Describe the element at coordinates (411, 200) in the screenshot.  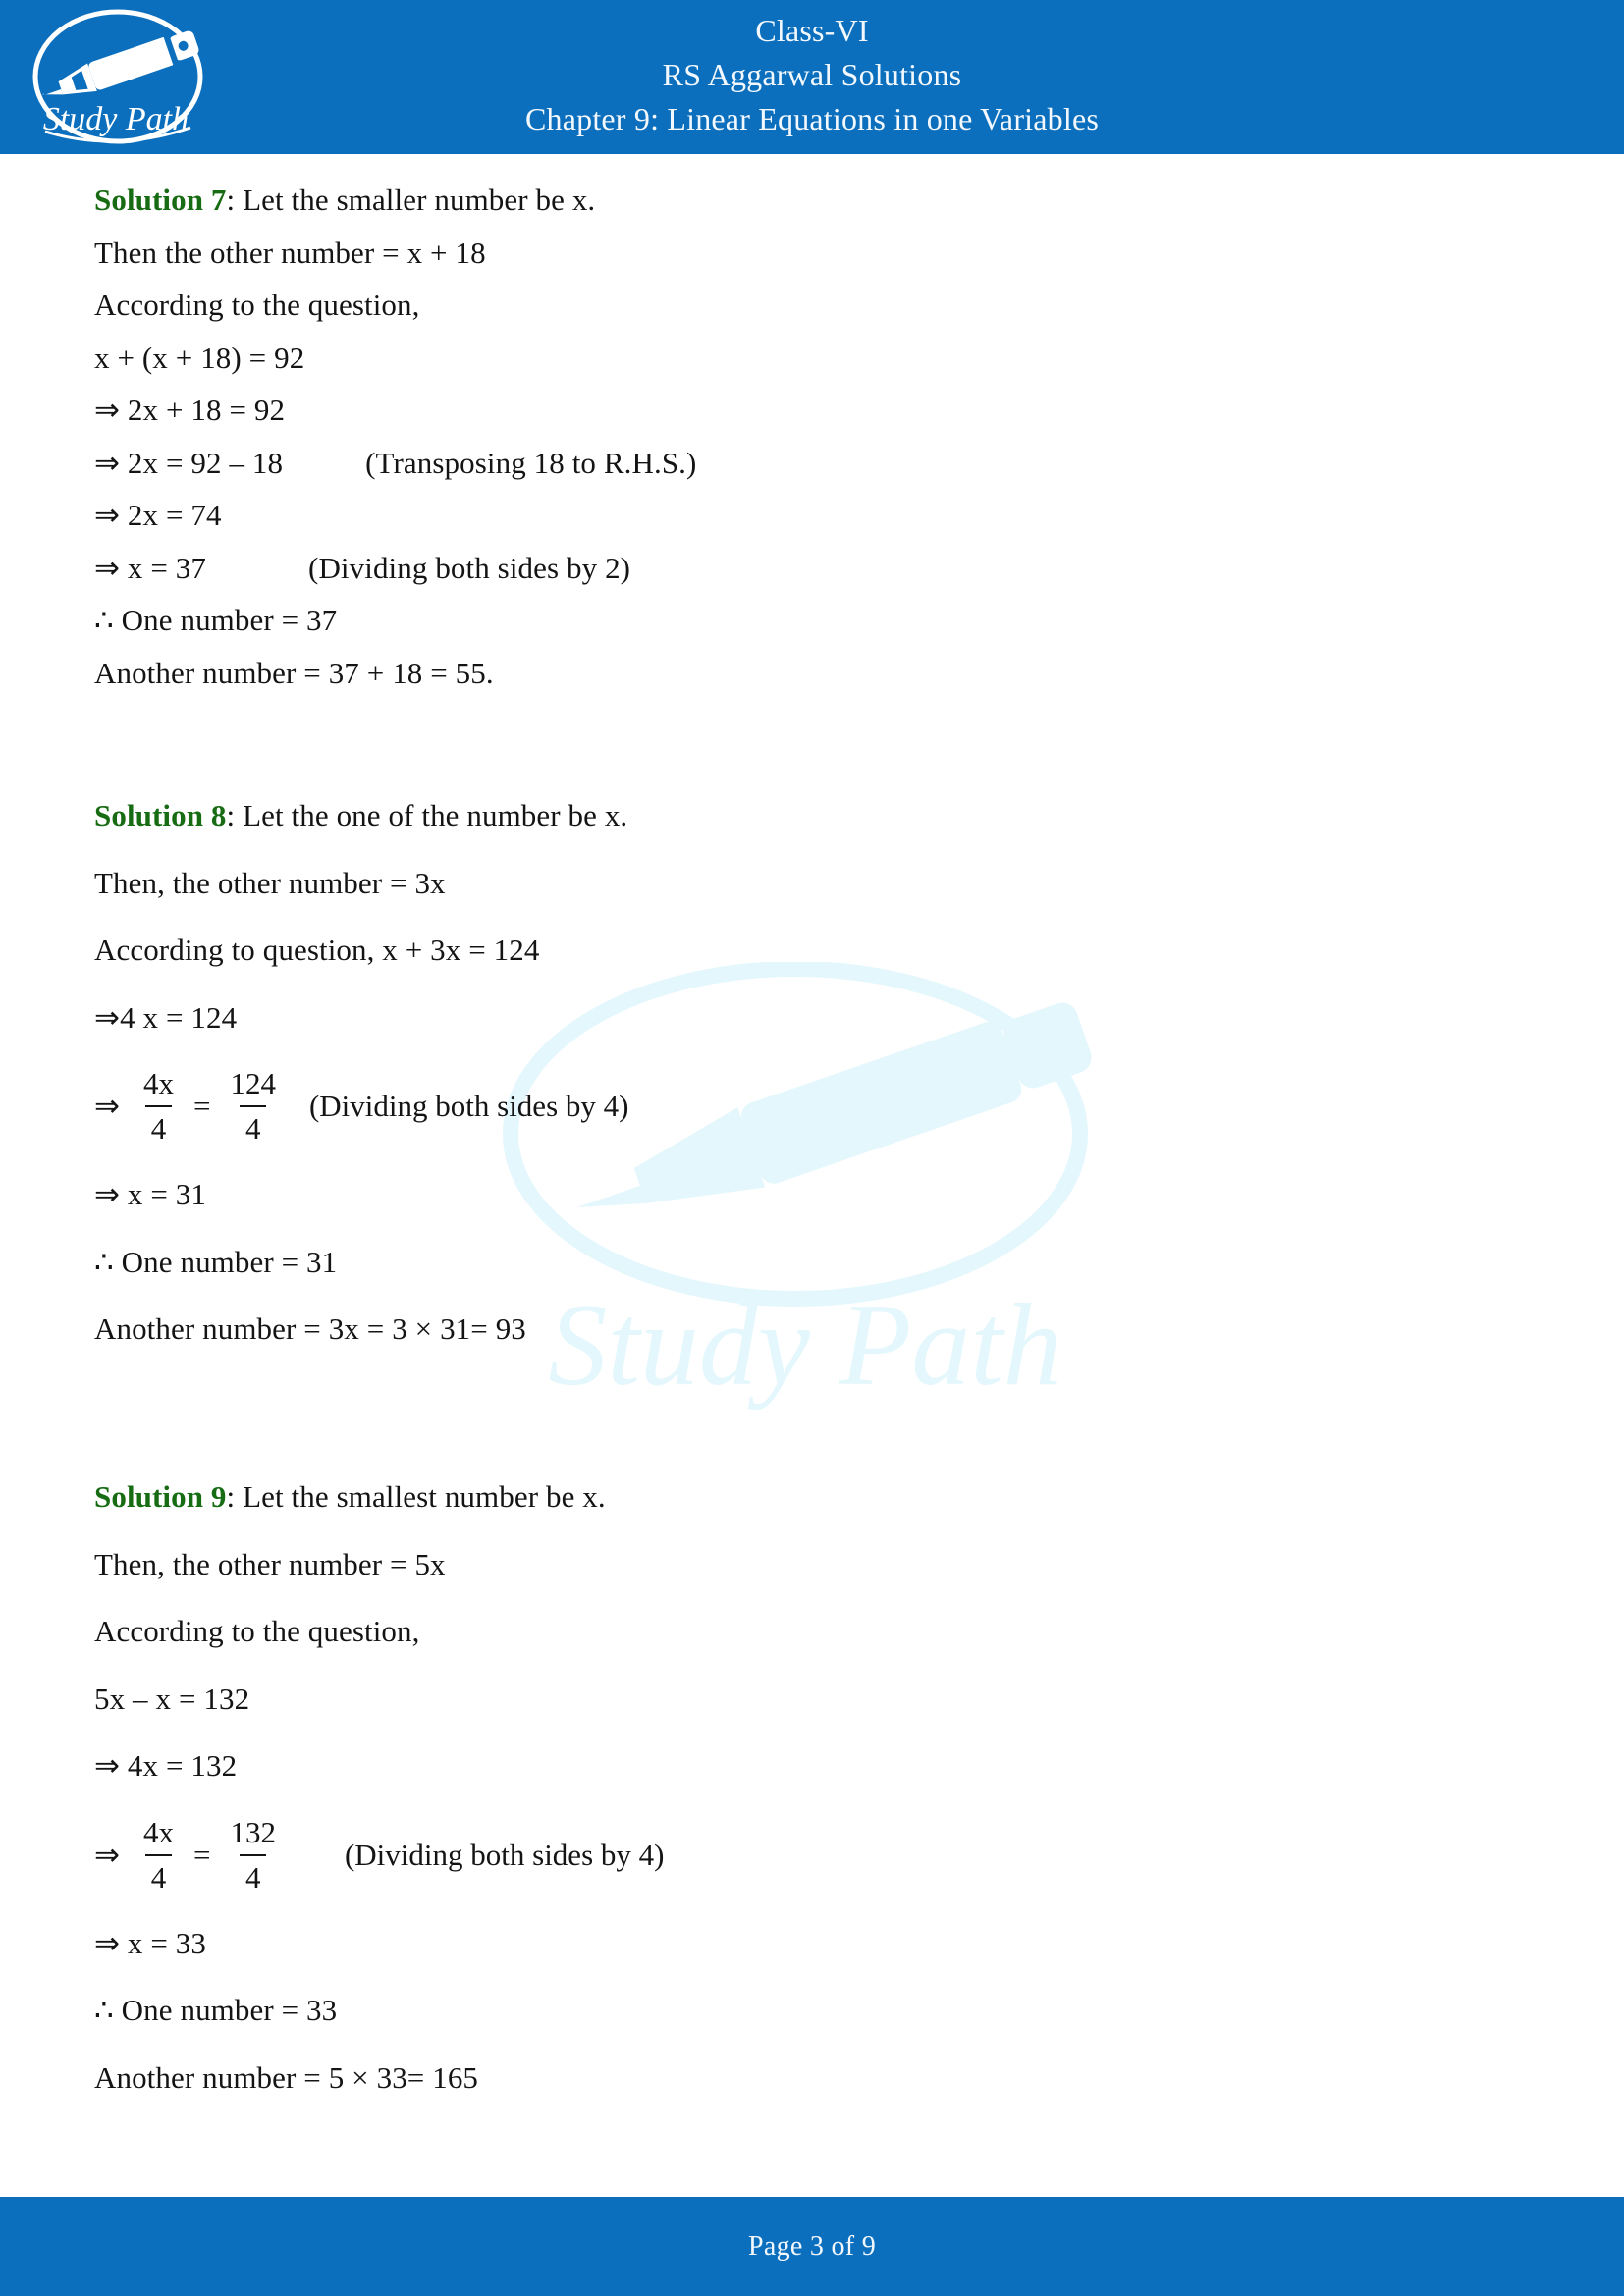
I see `solution-7-intro: : Let the smaller number be x.` at that location.